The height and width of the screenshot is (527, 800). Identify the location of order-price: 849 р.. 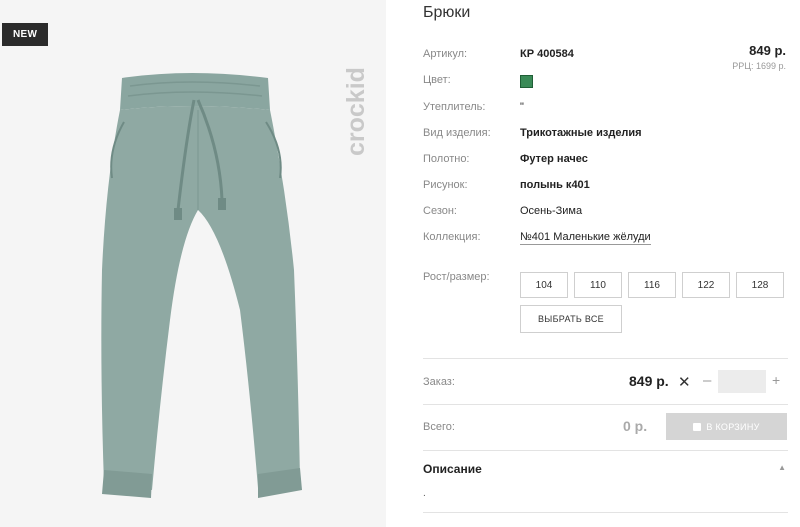
(649, 381).